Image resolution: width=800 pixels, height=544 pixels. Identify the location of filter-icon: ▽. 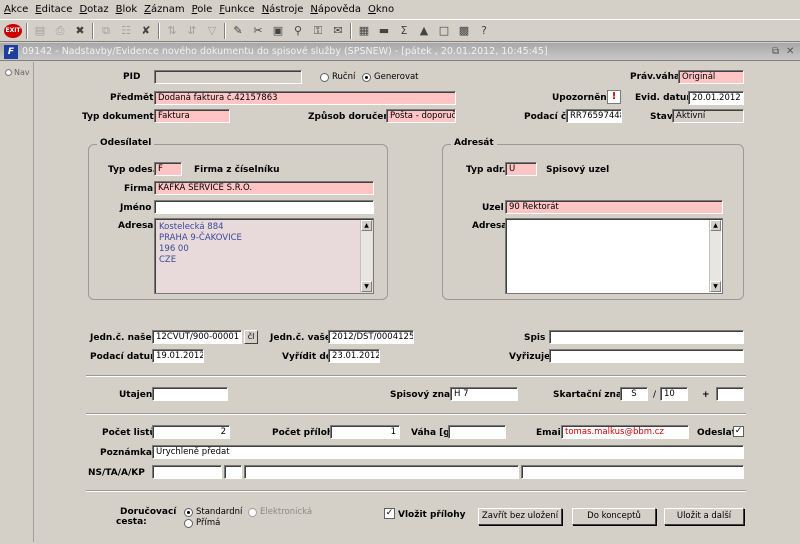
(212, 31).